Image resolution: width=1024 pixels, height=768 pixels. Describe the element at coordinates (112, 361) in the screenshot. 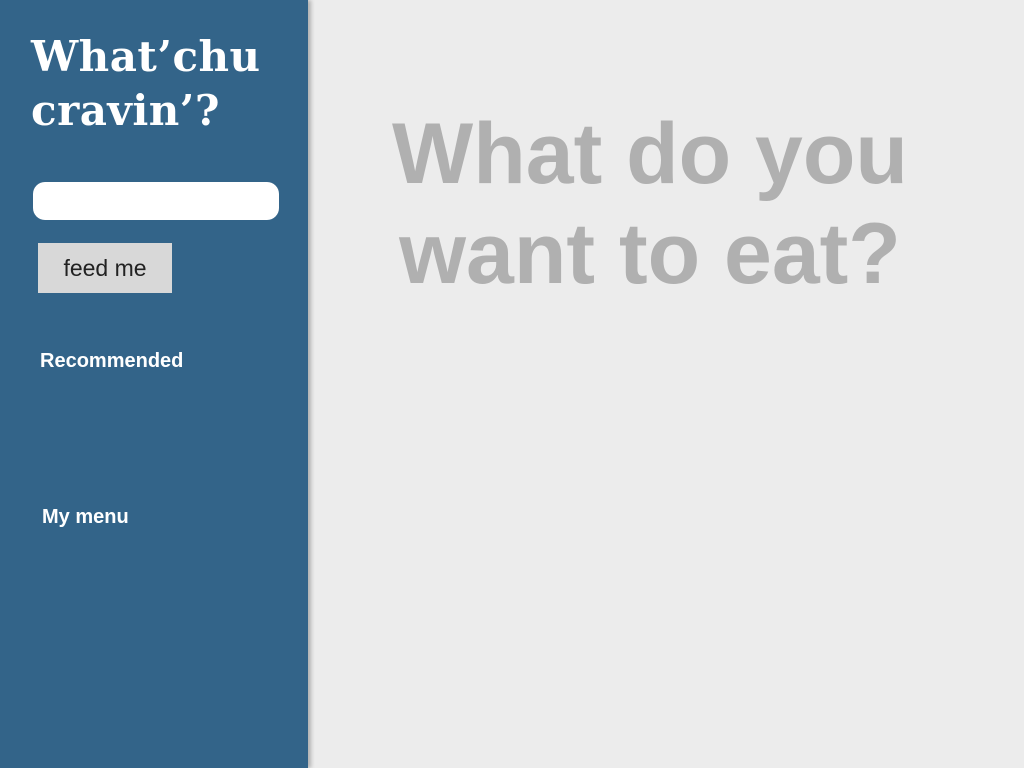

I see `recommended-heading: Recommended` at that location.